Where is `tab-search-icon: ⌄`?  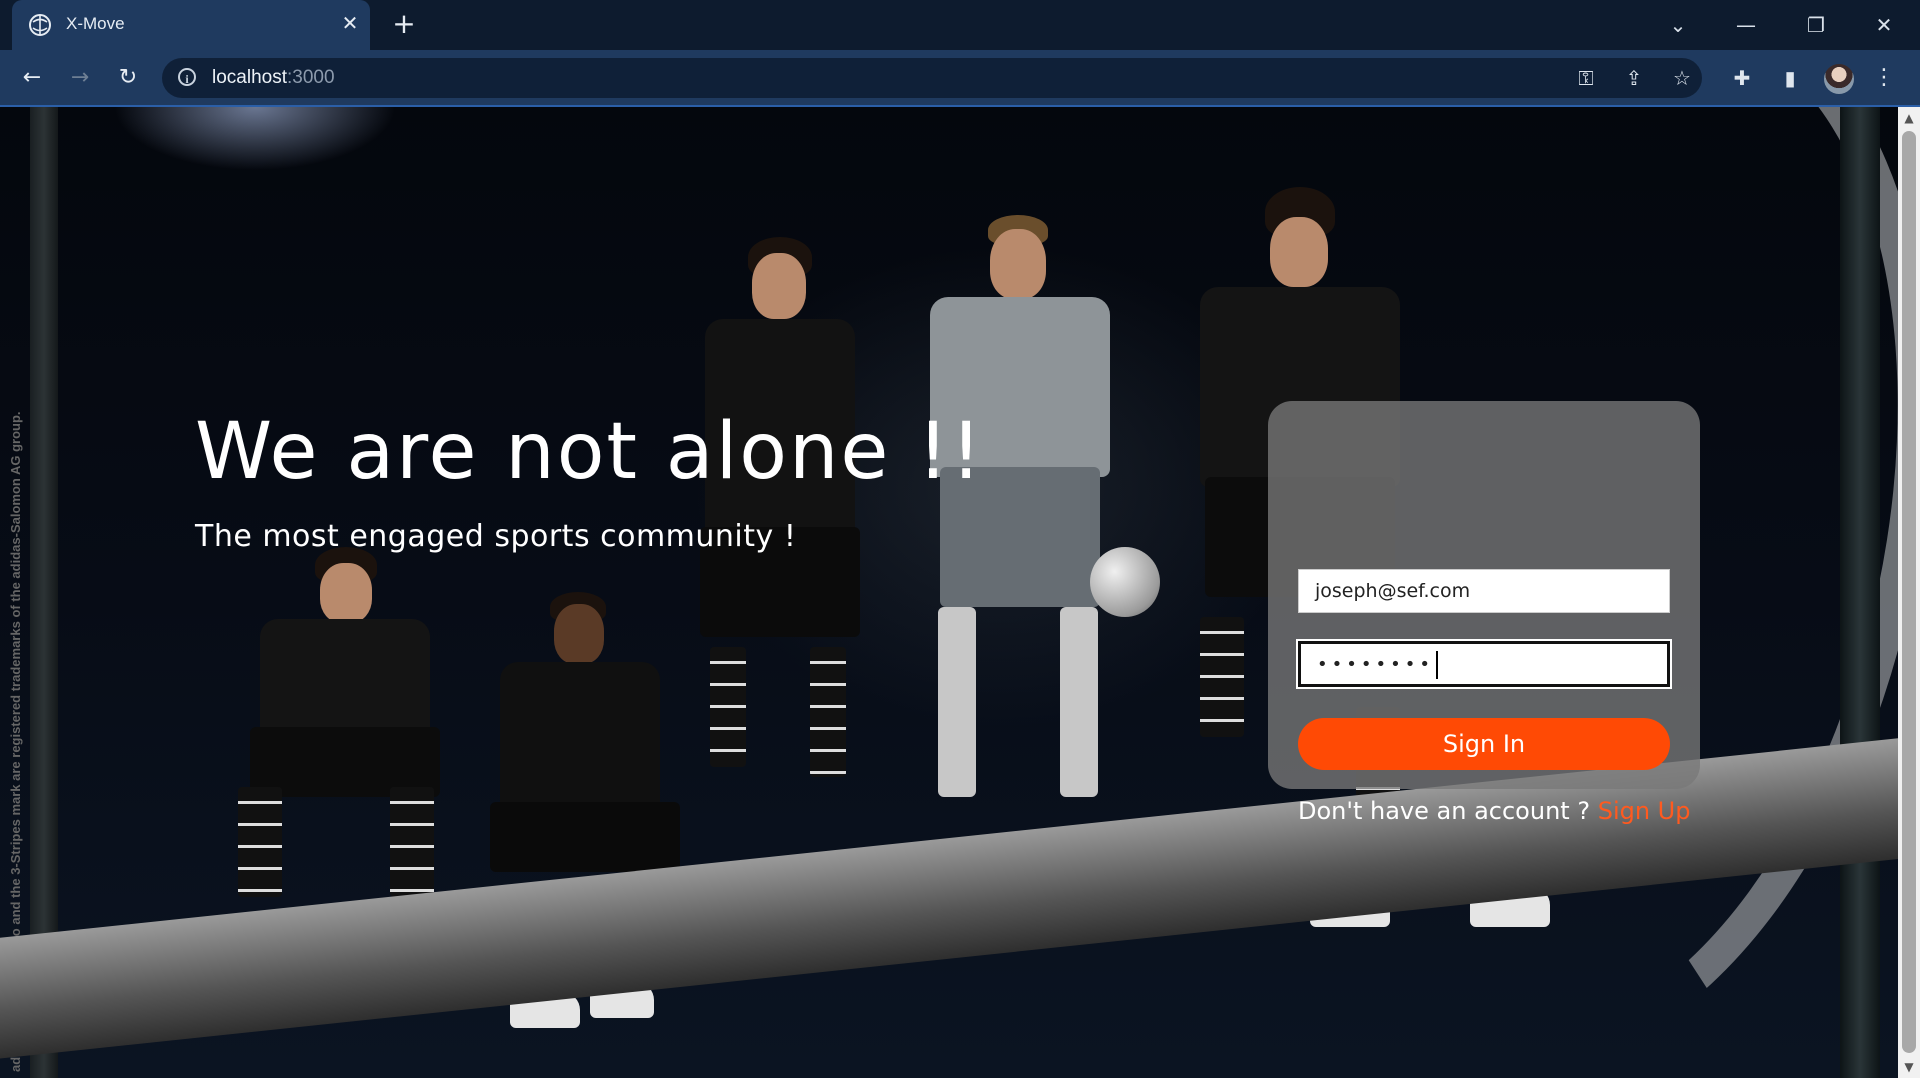 tab-search-icon: ⌄ is located at coordinates (1678, 25).